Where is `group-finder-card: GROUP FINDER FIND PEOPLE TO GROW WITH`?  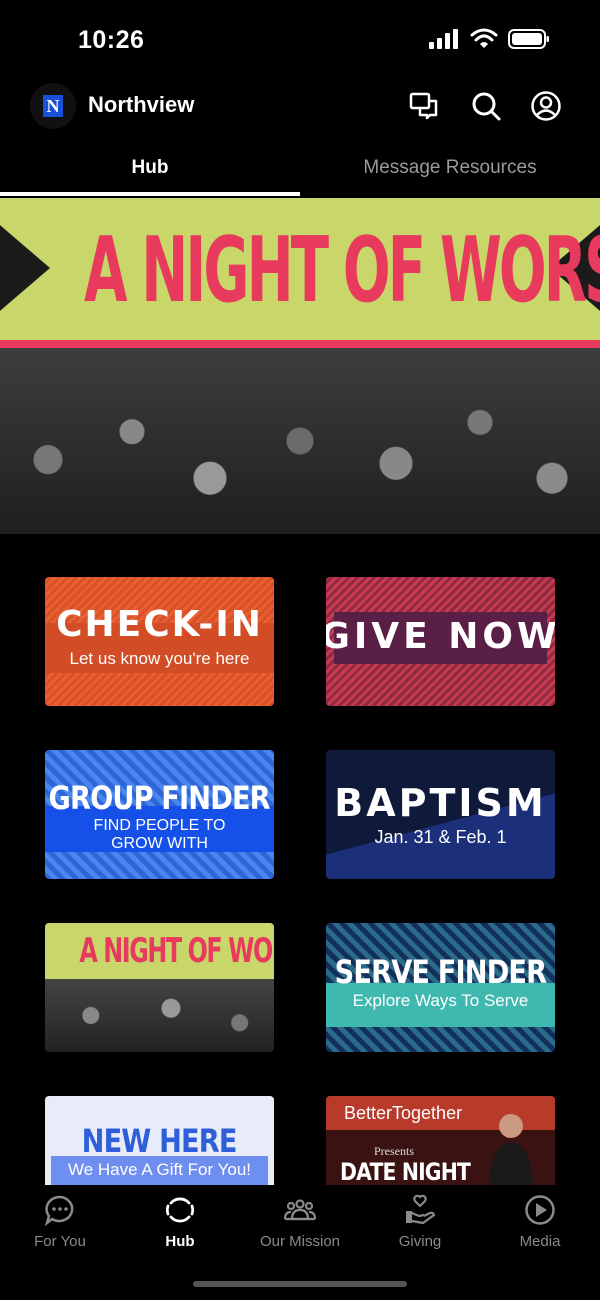
group-finder-card: GROUP FINDER FIND PEOPLE TO GROW WITH is located at coordinates (159, 814).